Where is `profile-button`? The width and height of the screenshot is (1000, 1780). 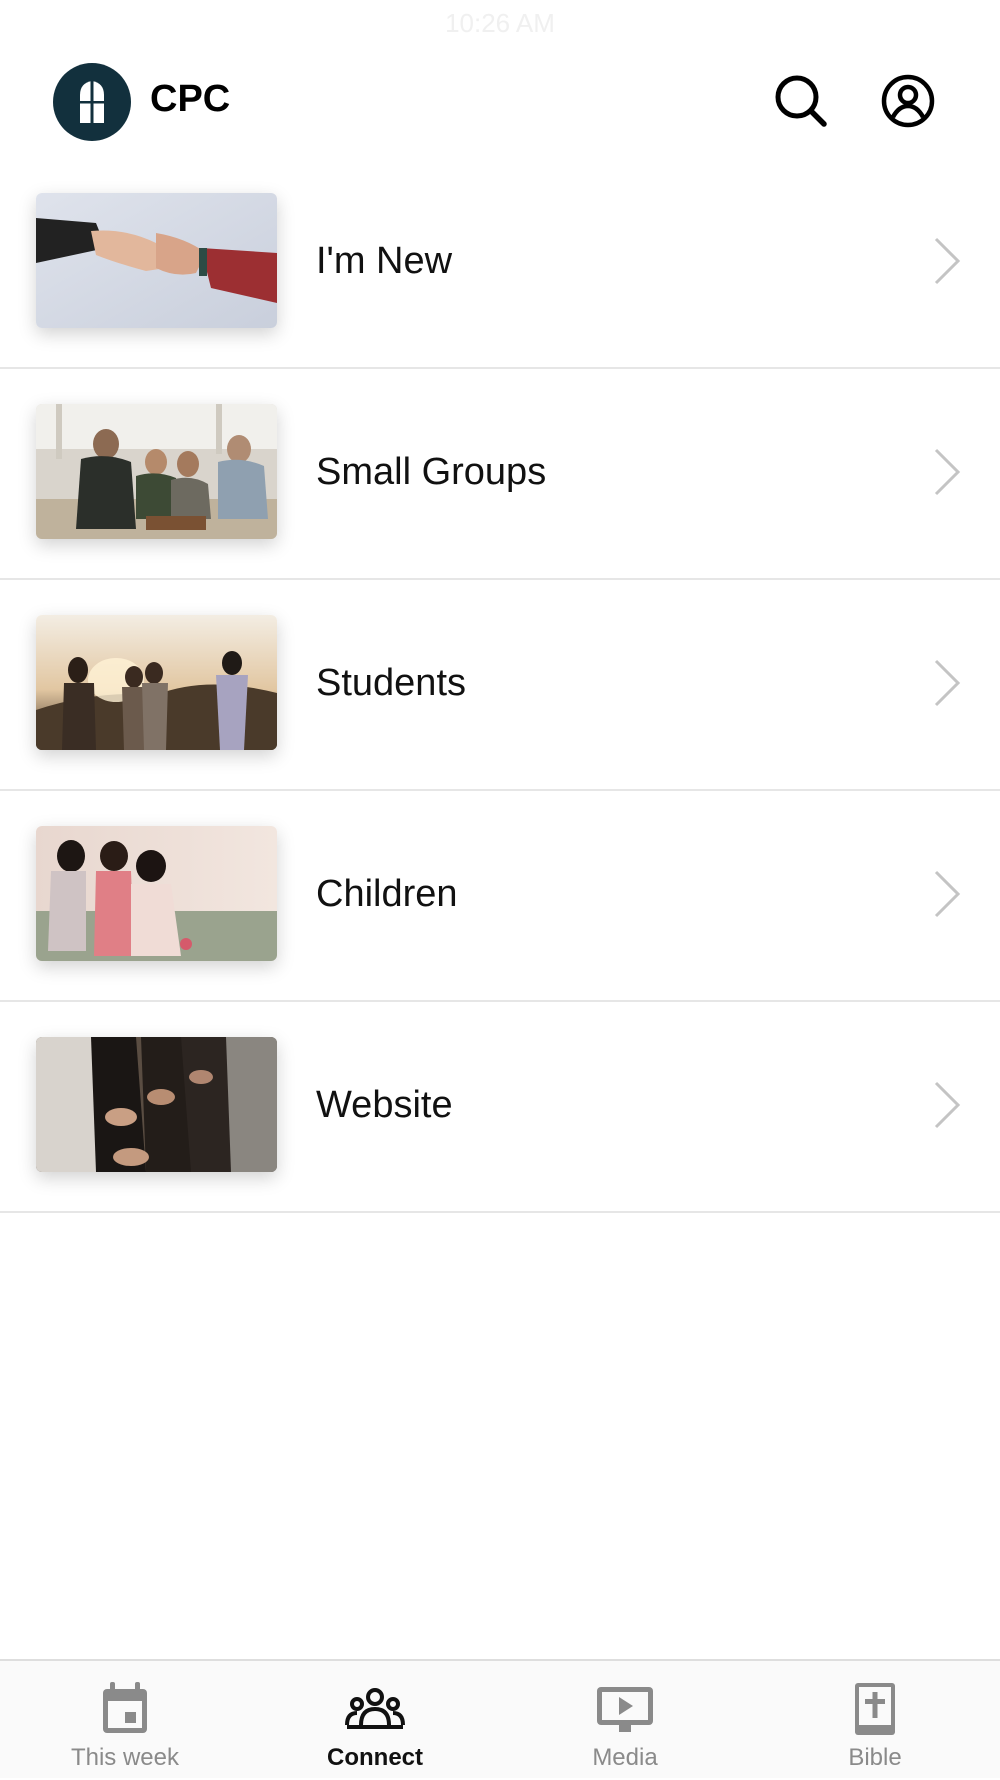 profile-button is located at coordinates (908, 101).